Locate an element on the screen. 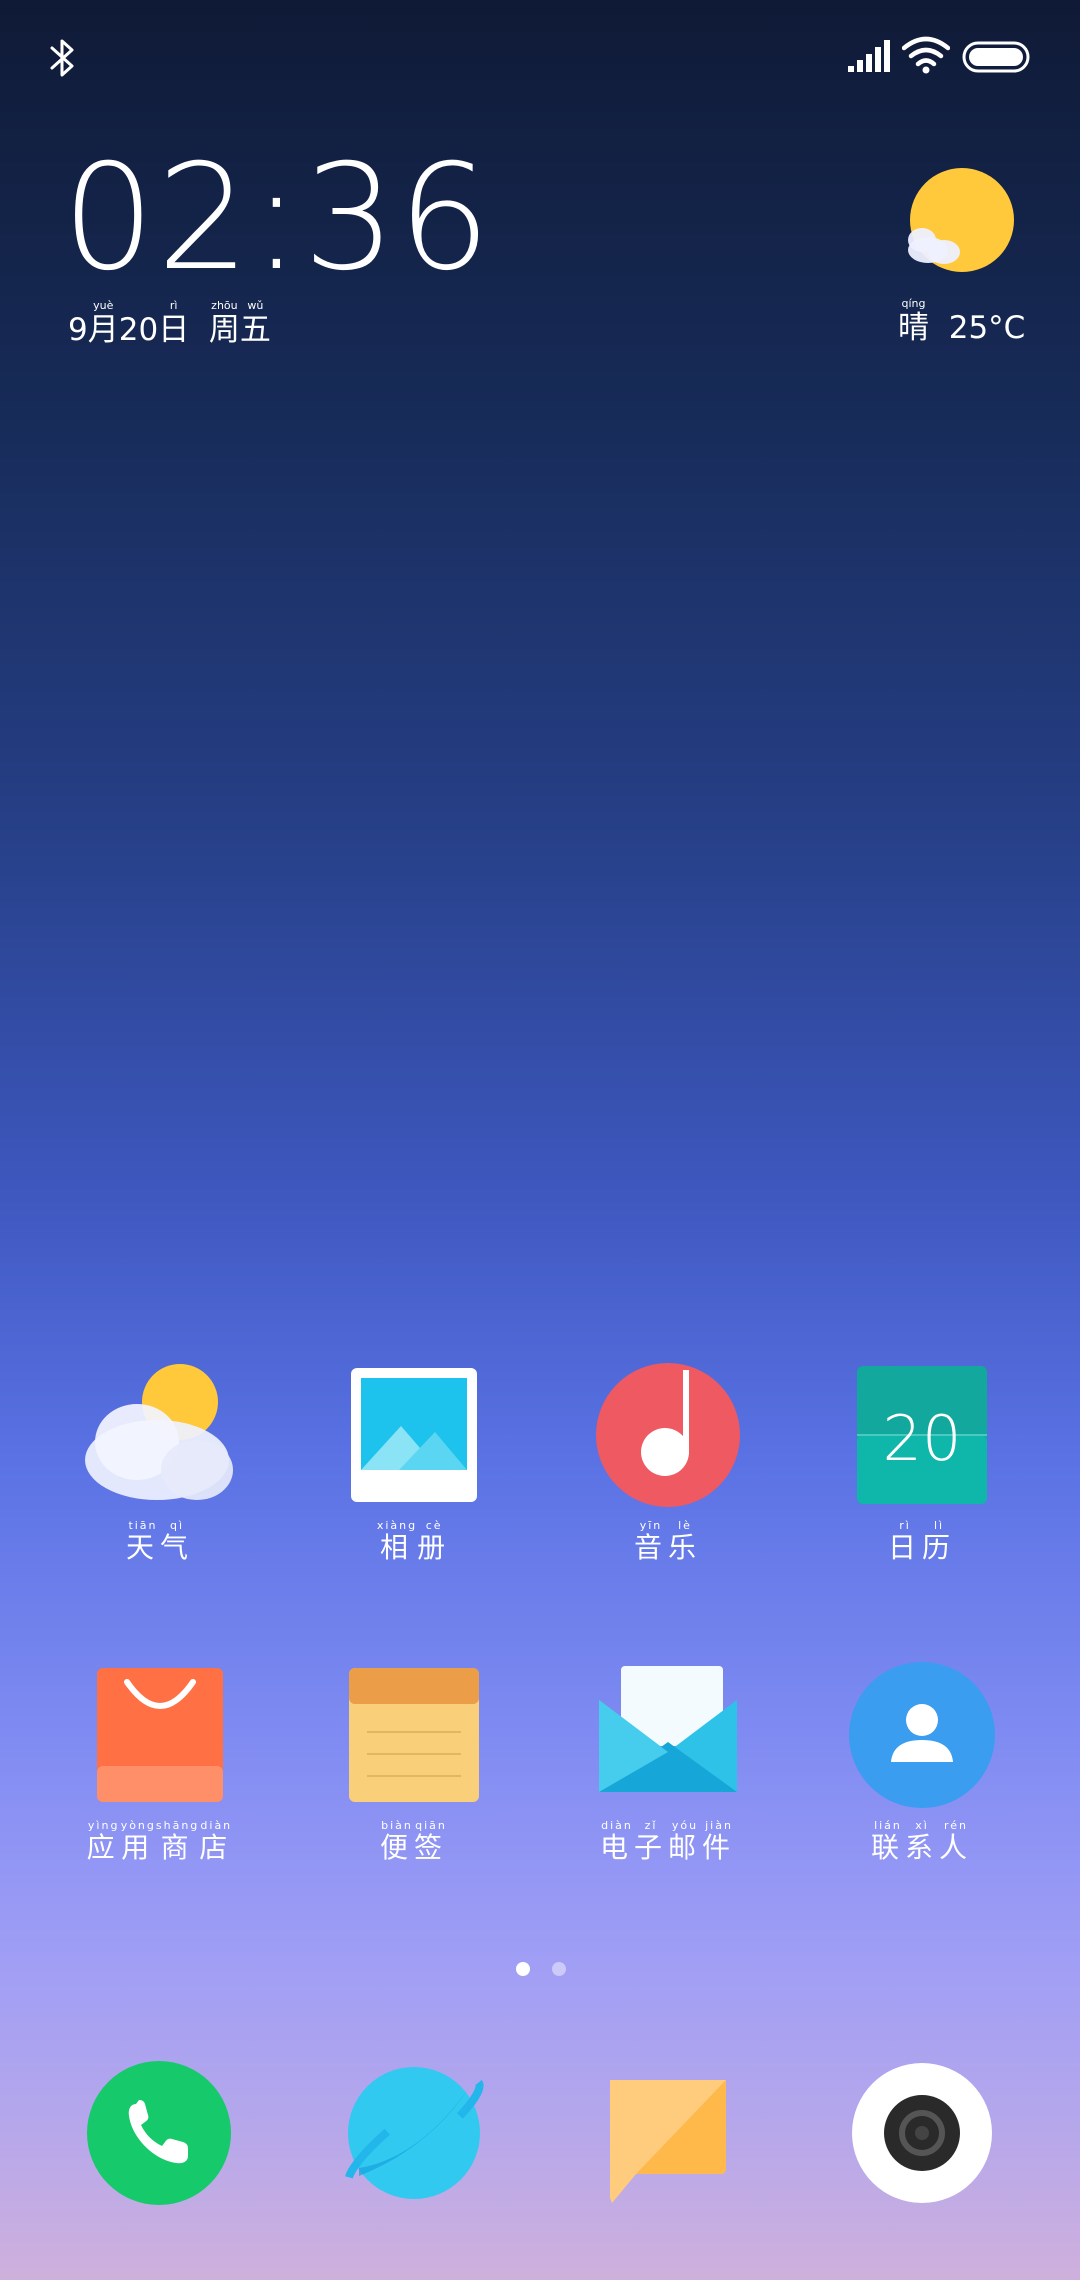 The width and height of the screenshot is (1080, 2280). dock-messages-button is located at coordinates (669, 2133).